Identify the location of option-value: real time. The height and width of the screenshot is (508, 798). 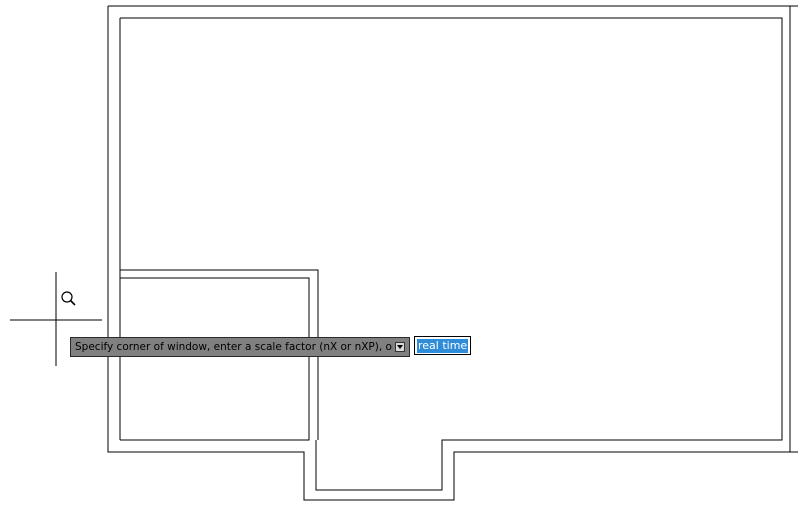
(443, 345).